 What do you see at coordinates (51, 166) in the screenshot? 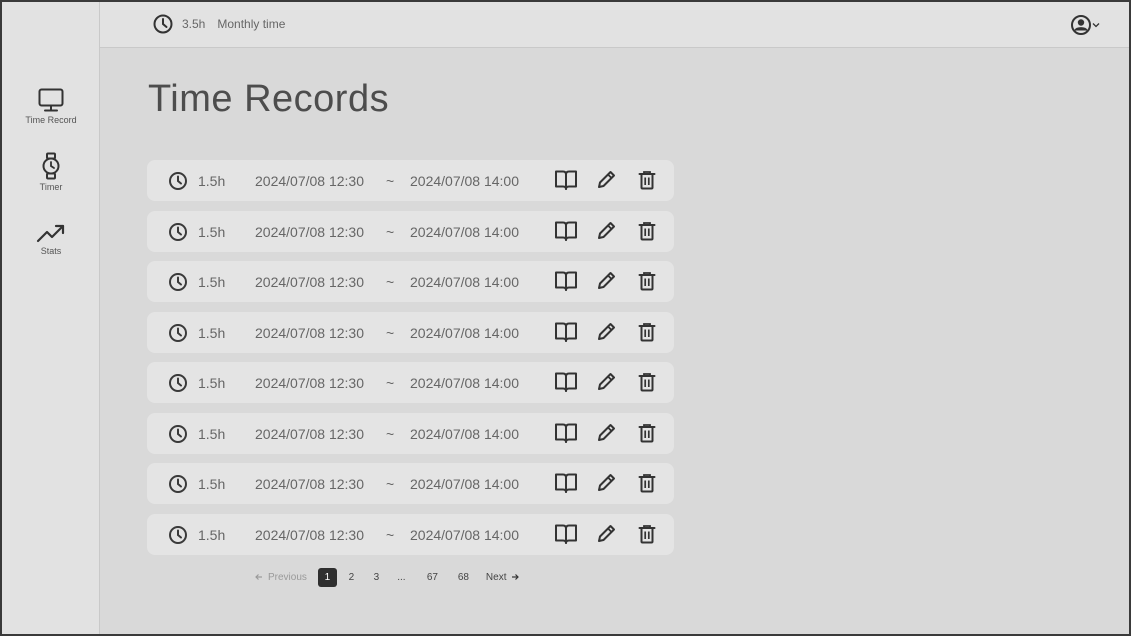
I see `watch-icon` at bounding box center [51, 166].